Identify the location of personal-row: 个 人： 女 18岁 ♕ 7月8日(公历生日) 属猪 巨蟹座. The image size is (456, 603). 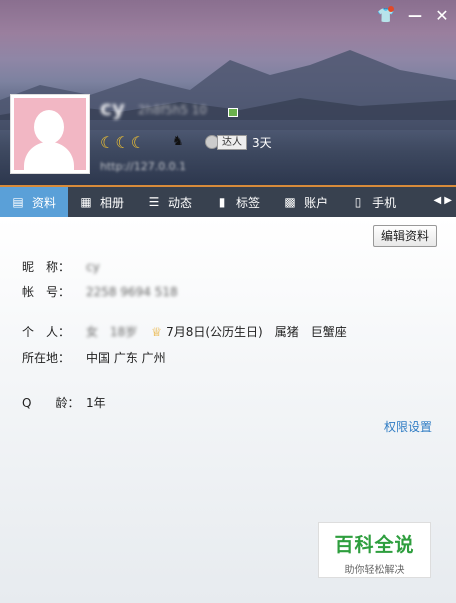
(184, 331).